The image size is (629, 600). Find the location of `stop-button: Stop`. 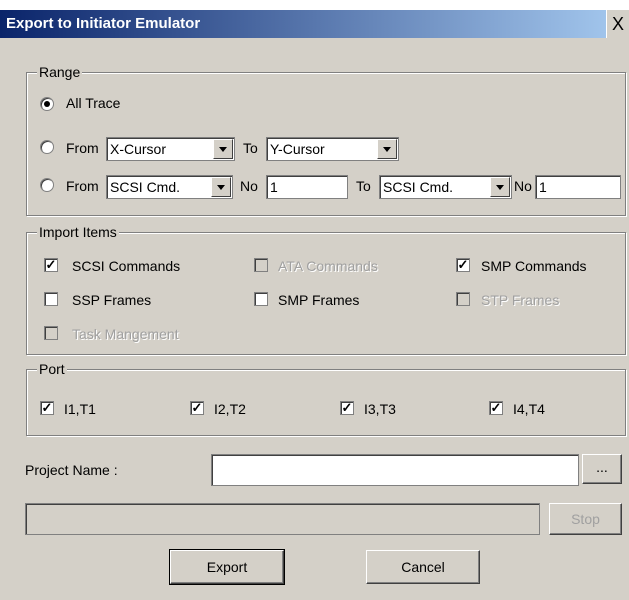

stop-button: Stop is located at coordinates (585, 519).